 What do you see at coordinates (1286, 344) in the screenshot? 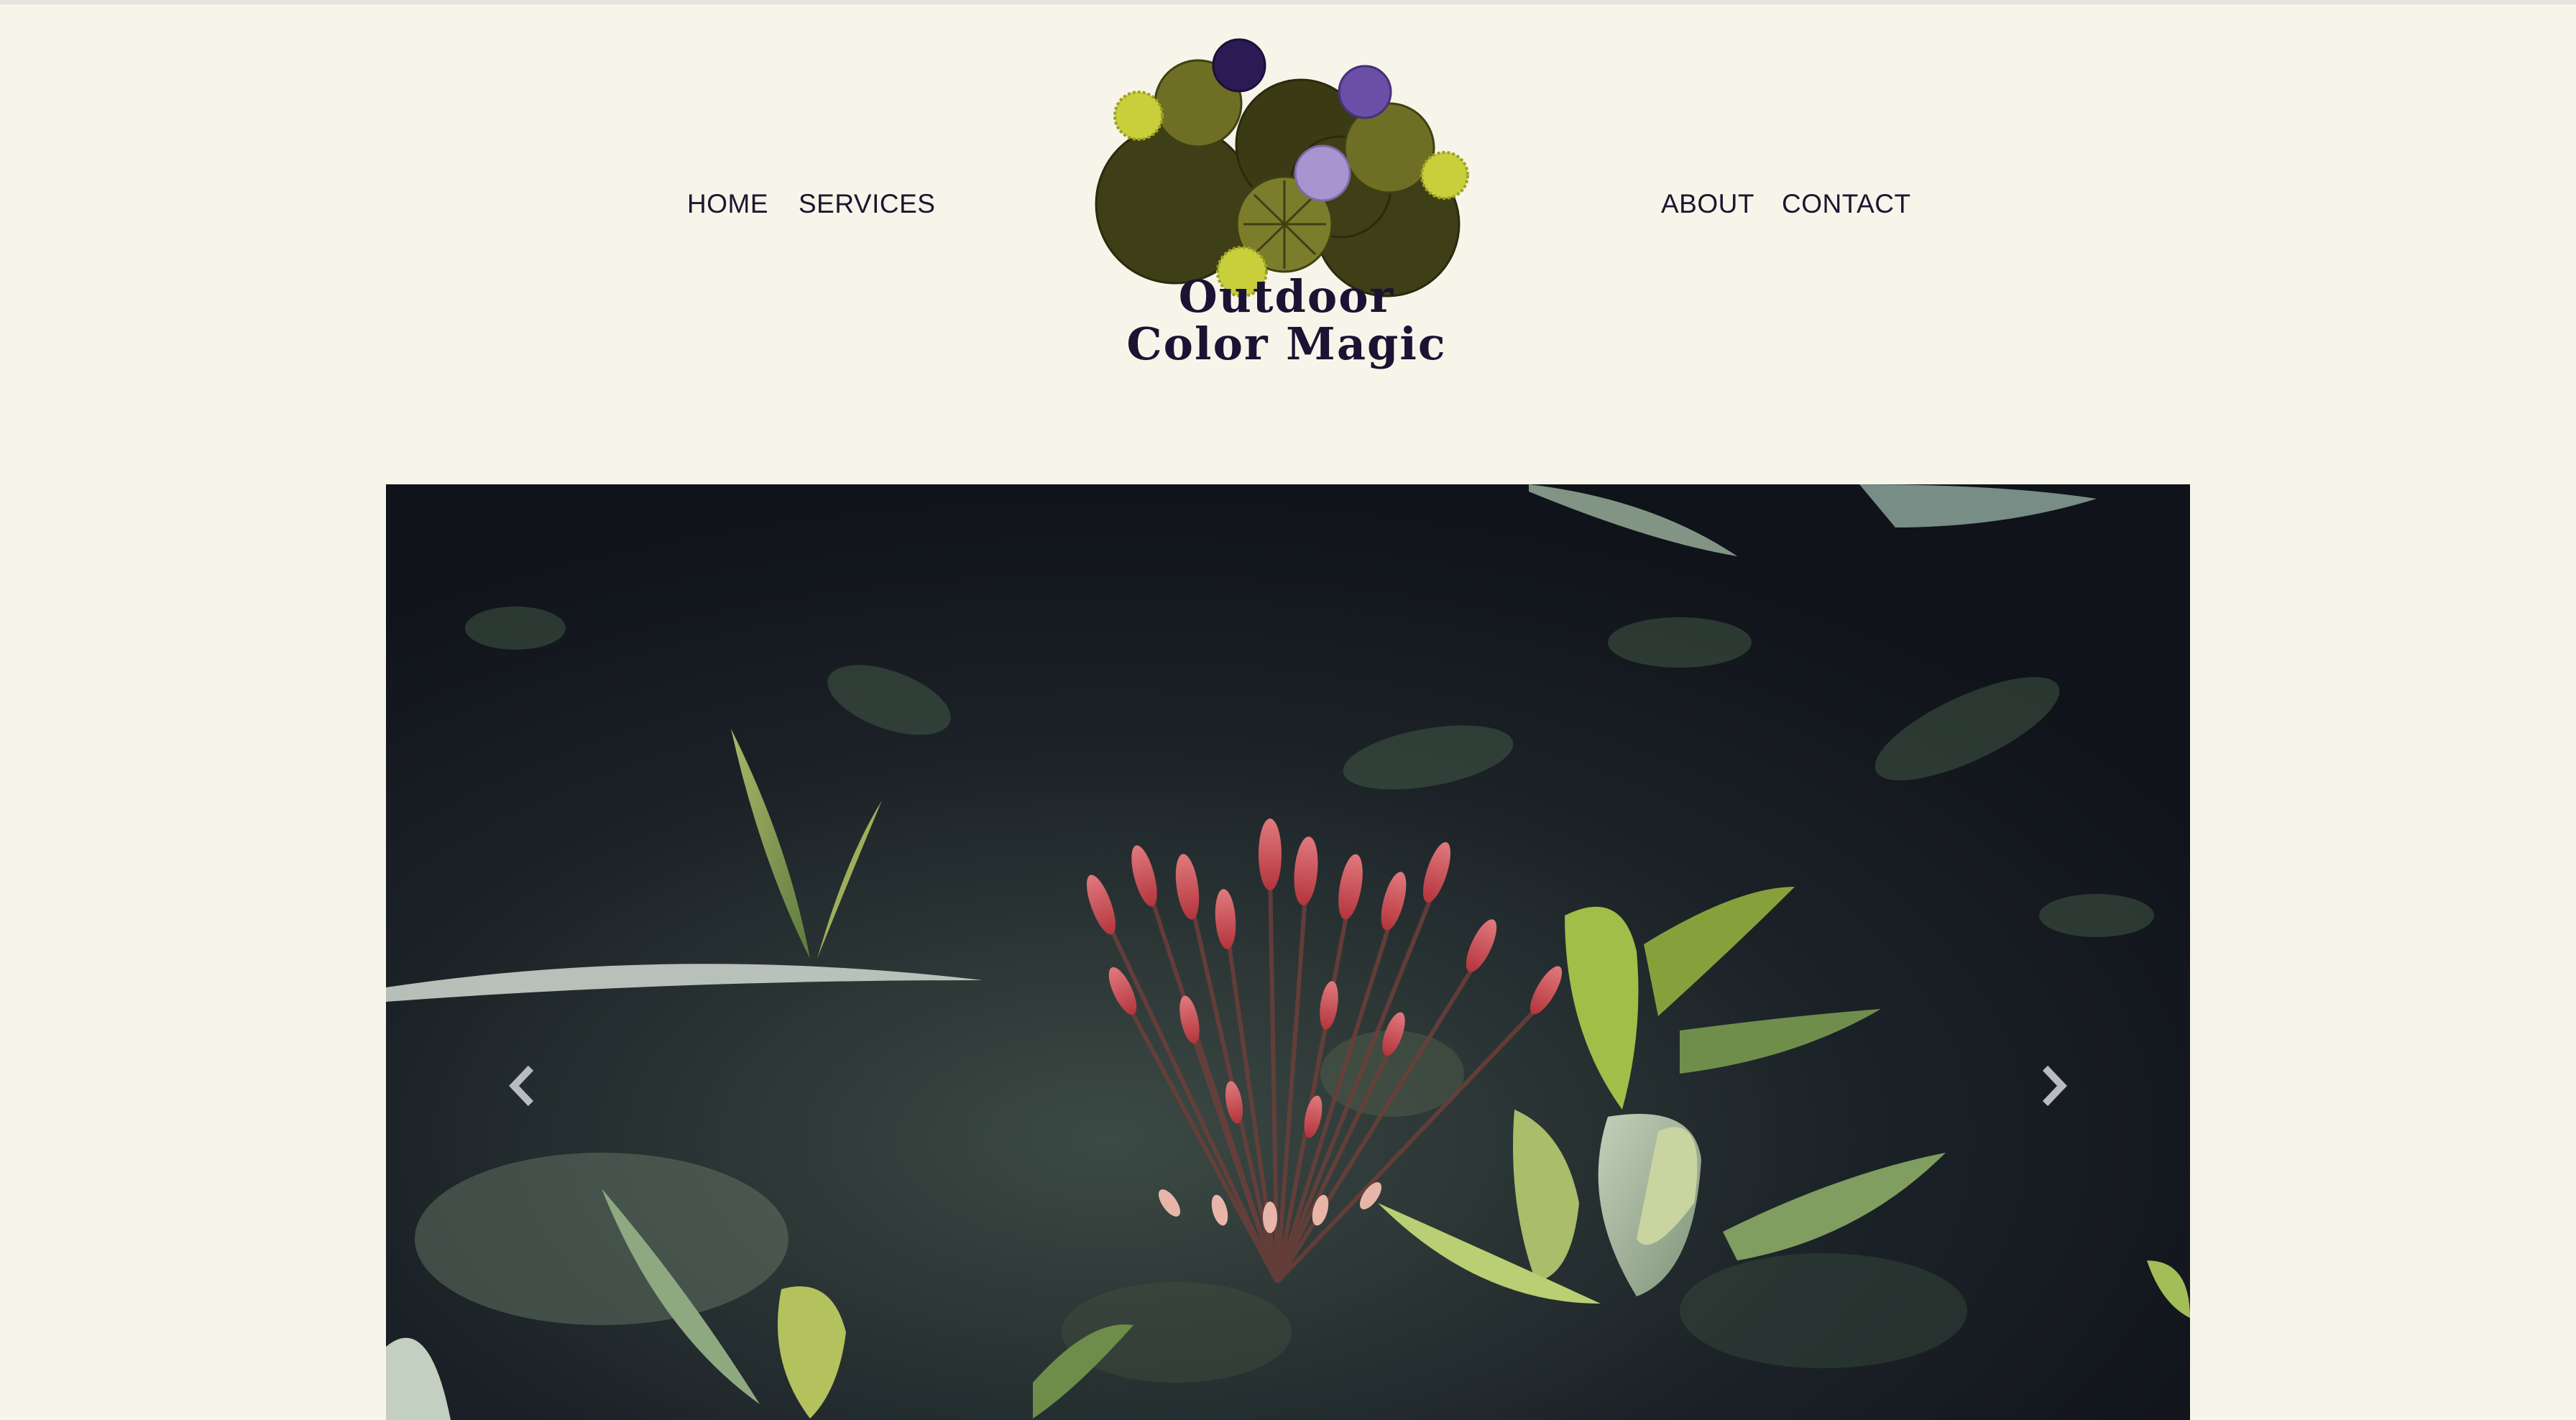
I see `logo-text-line2: Color Magic` at bounding box center [1286, 344].